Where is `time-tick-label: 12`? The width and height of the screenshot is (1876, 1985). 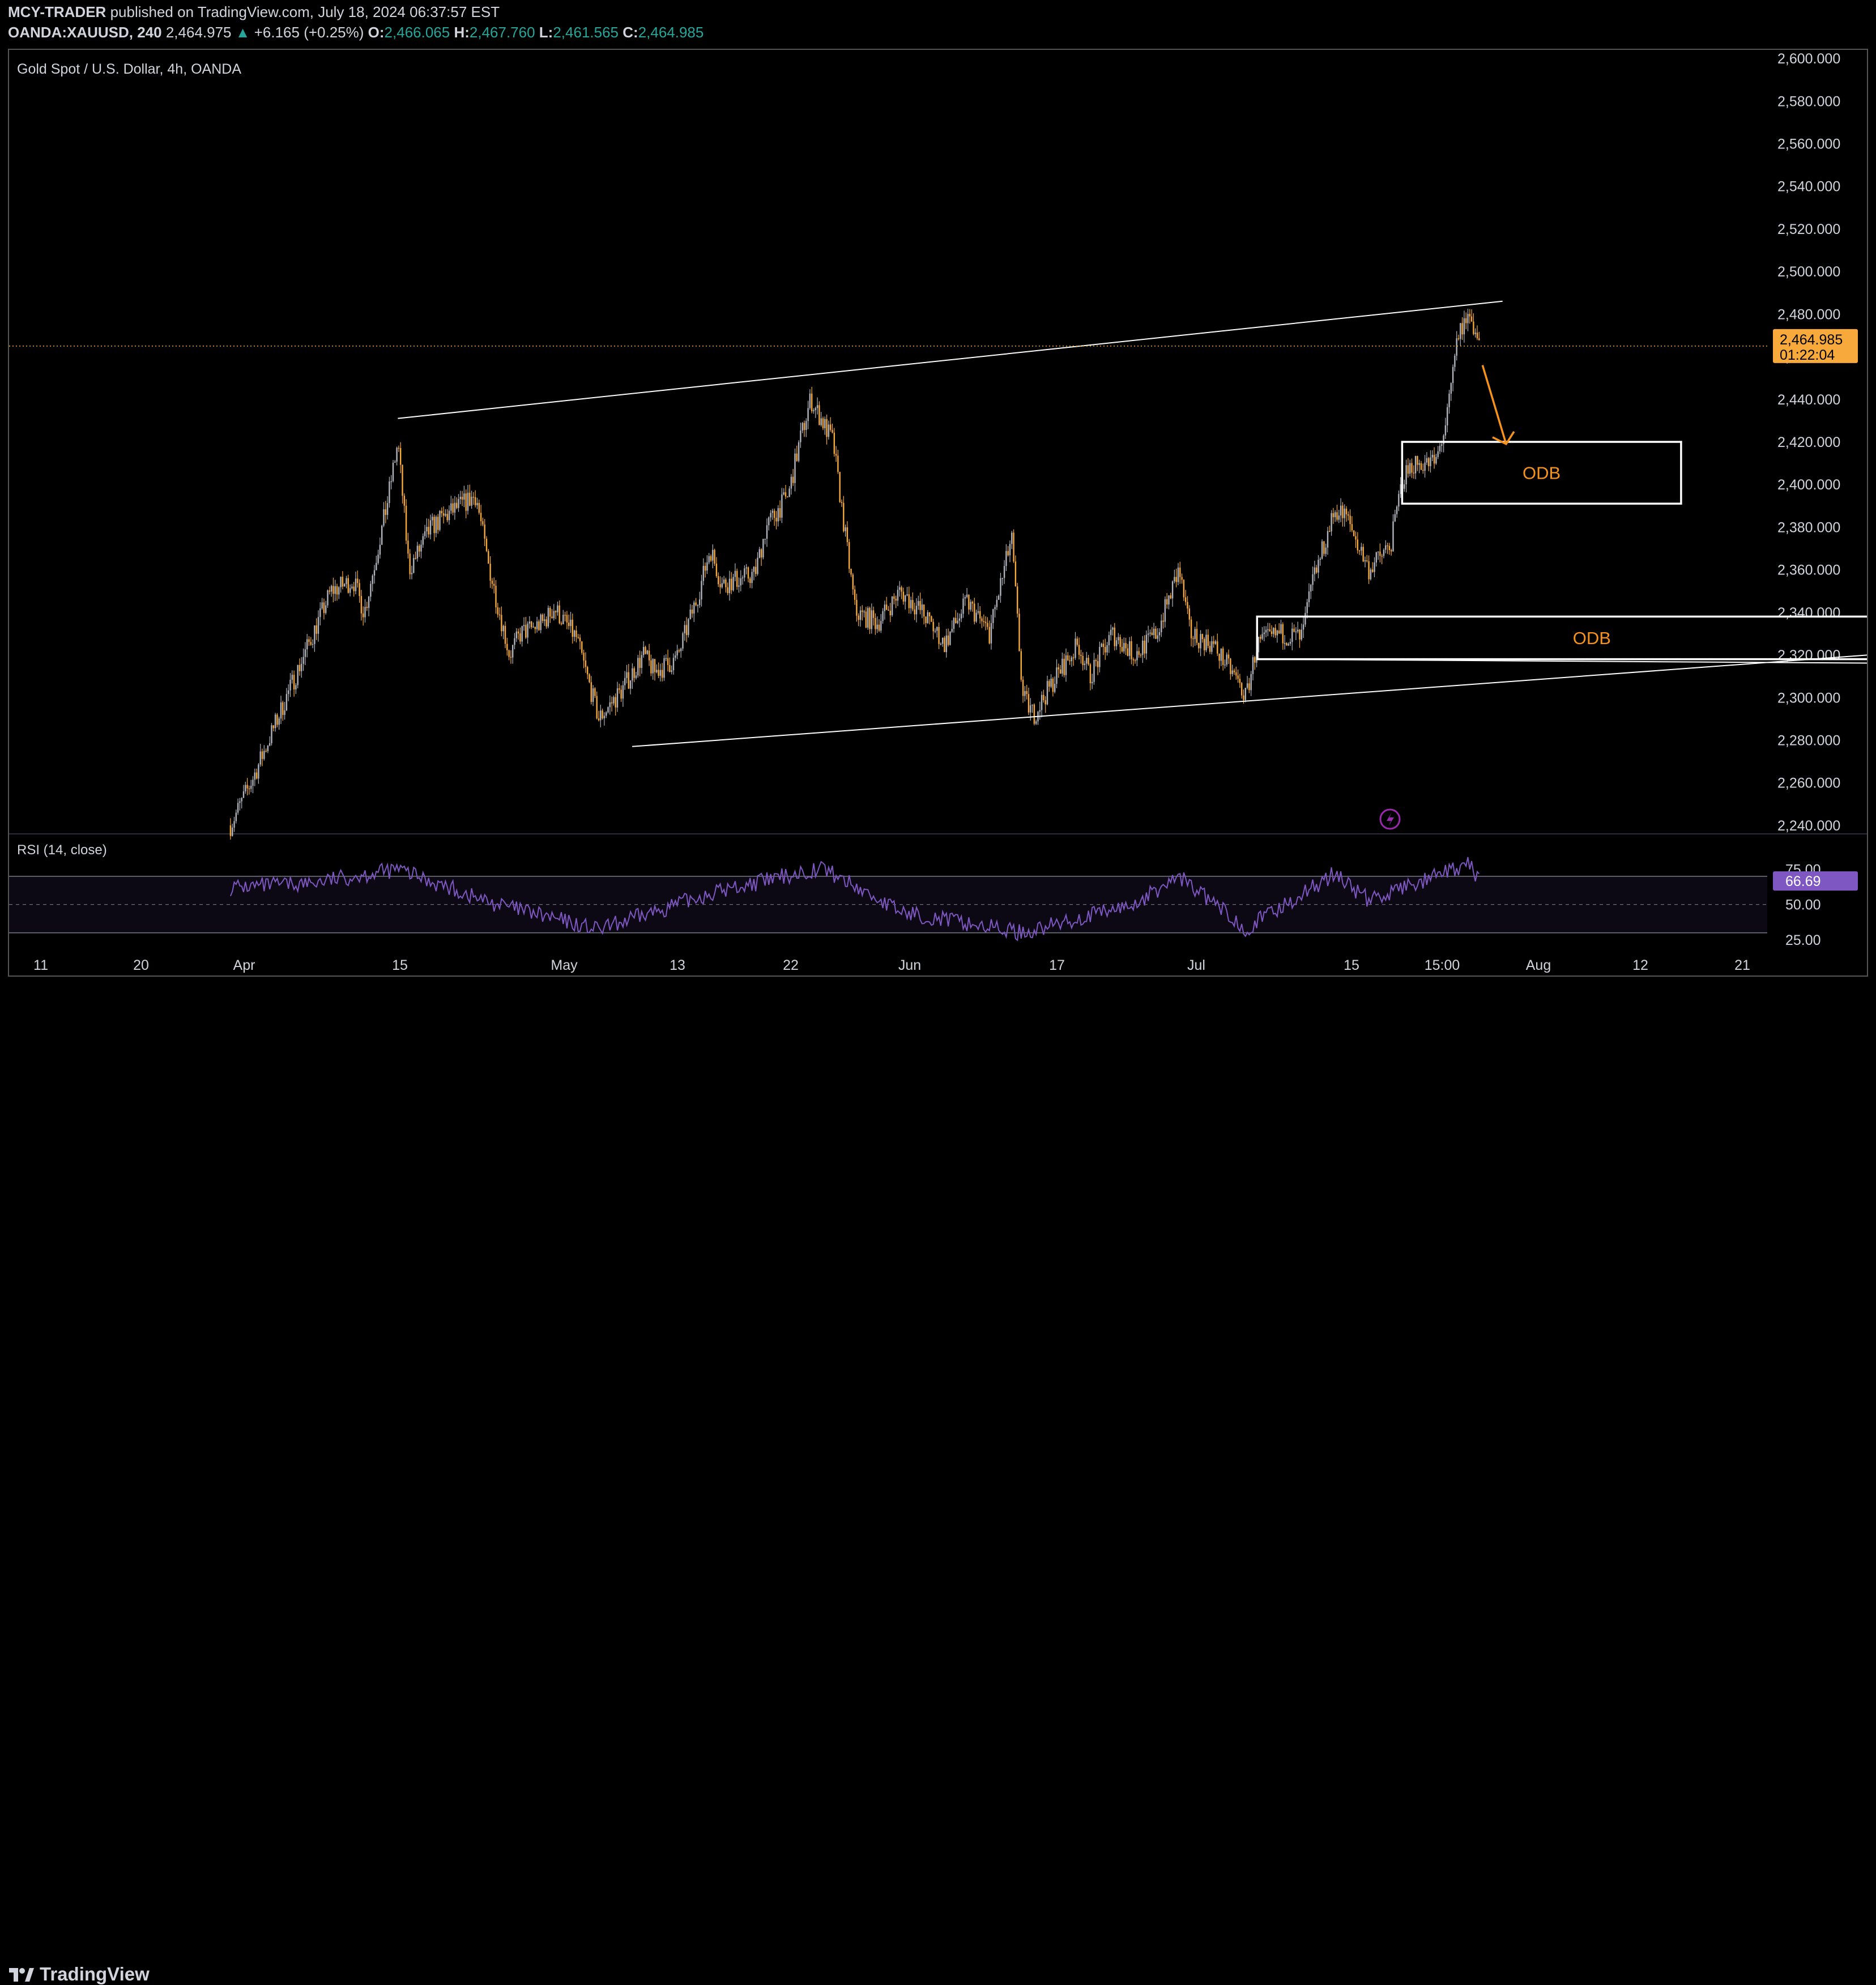
time-tick-label: 12 is located at coordinates (1640, 965).